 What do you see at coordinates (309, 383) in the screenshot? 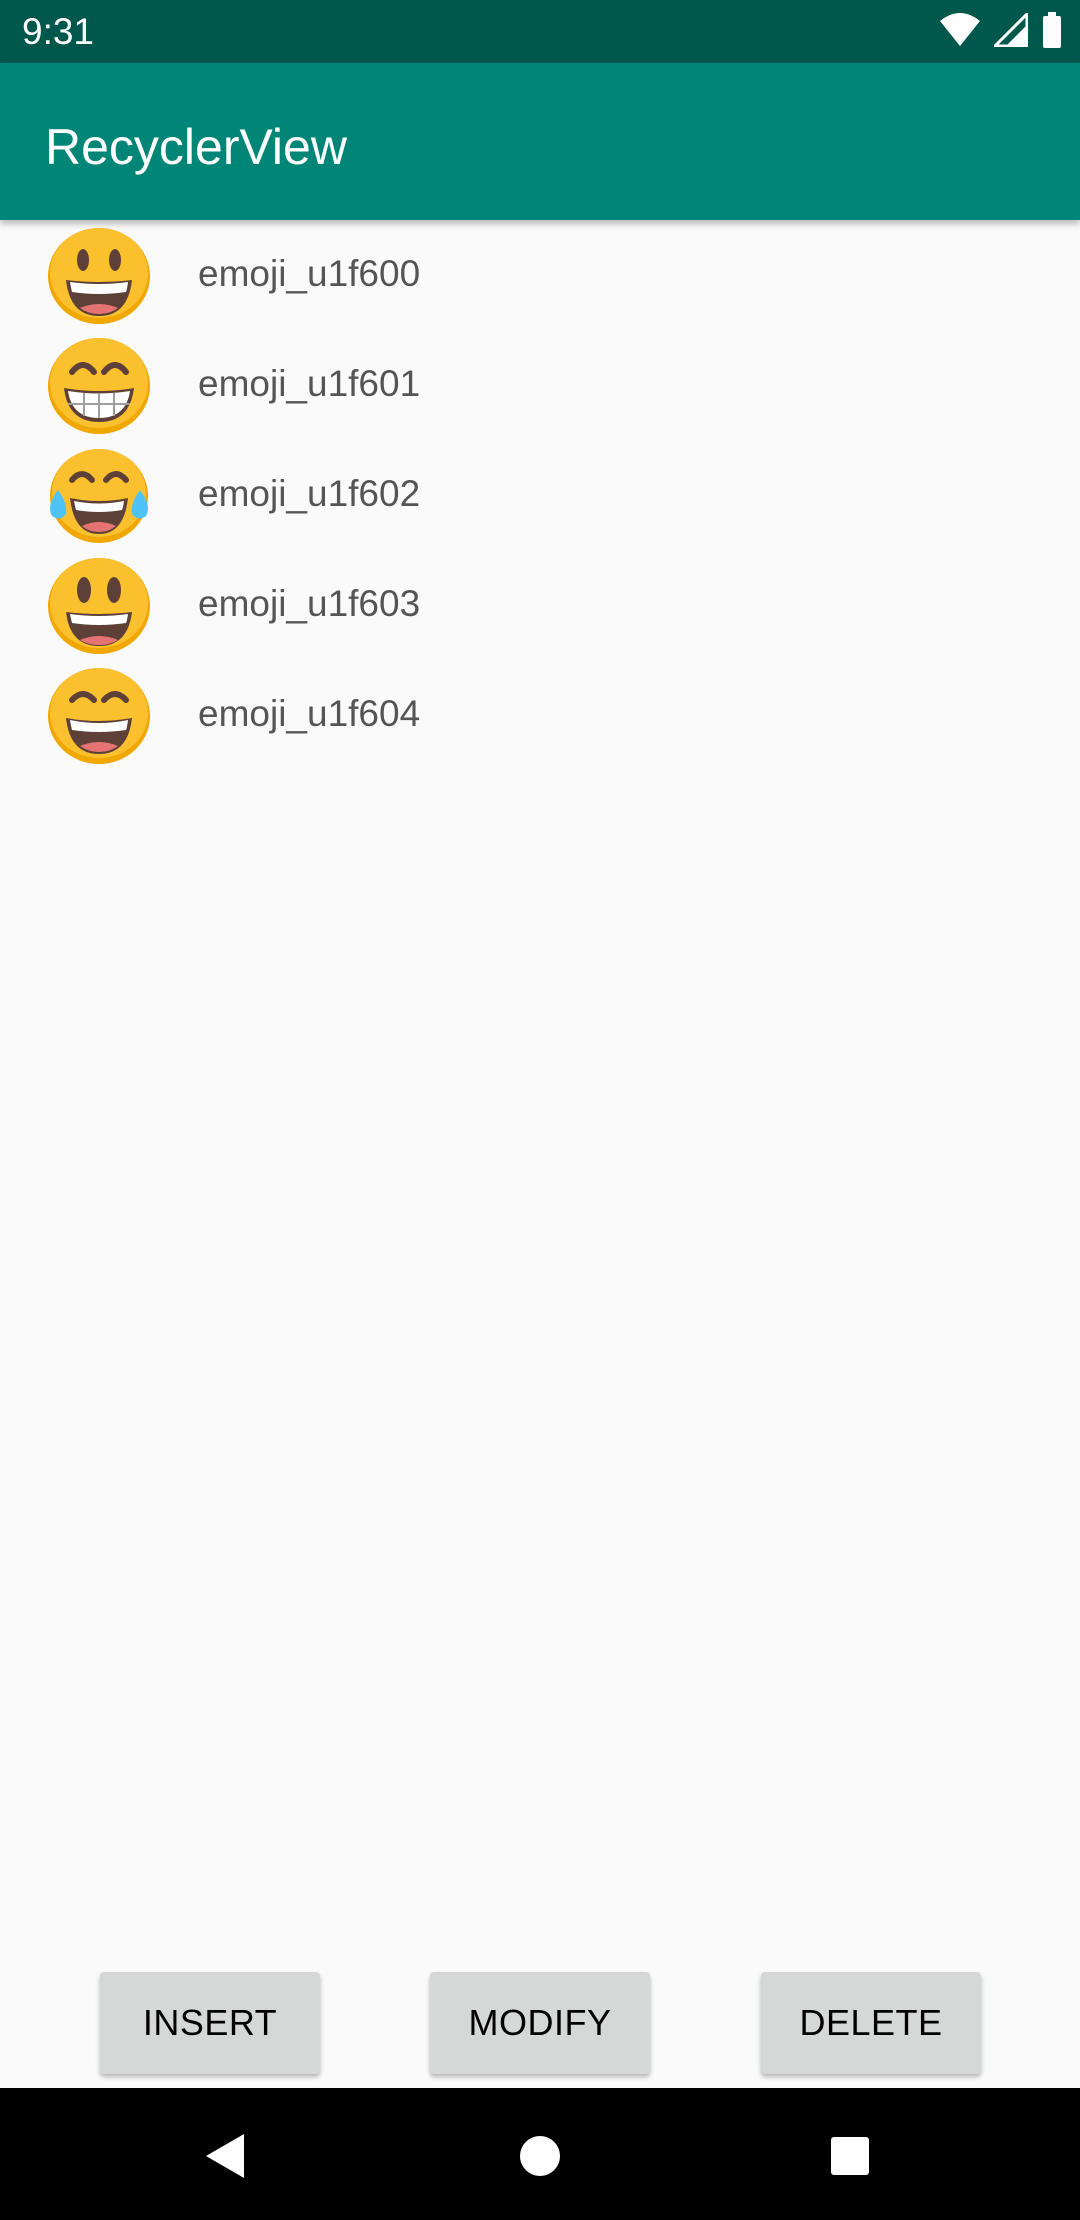
I see `item-label: emoji_u1f601` at bounding box center [309, 383].